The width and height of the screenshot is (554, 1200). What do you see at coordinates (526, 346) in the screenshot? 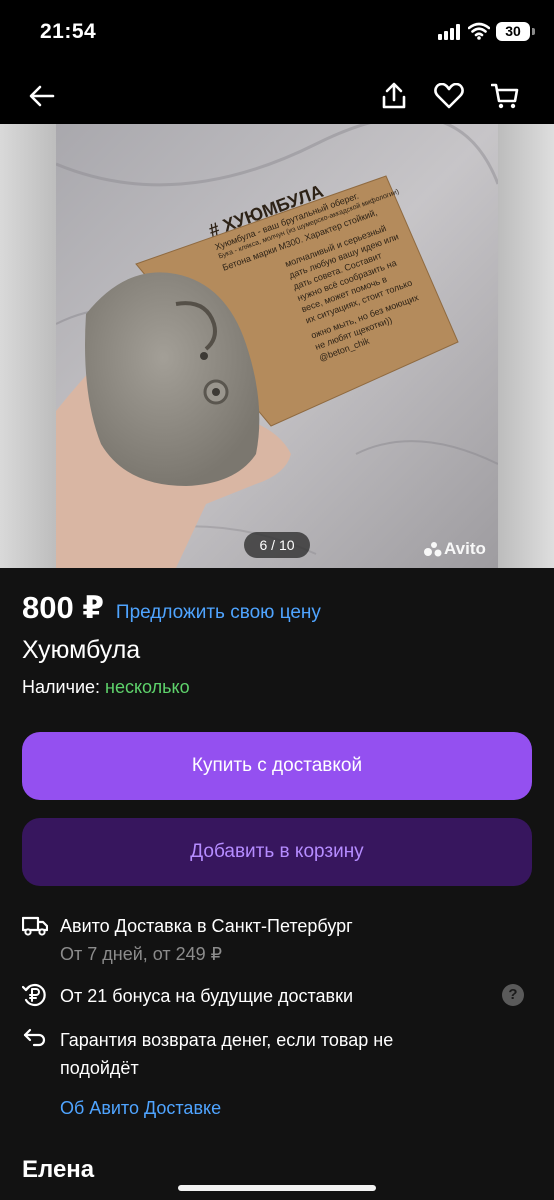
I see `next-photo-peek` at bounding box center [526, 346].